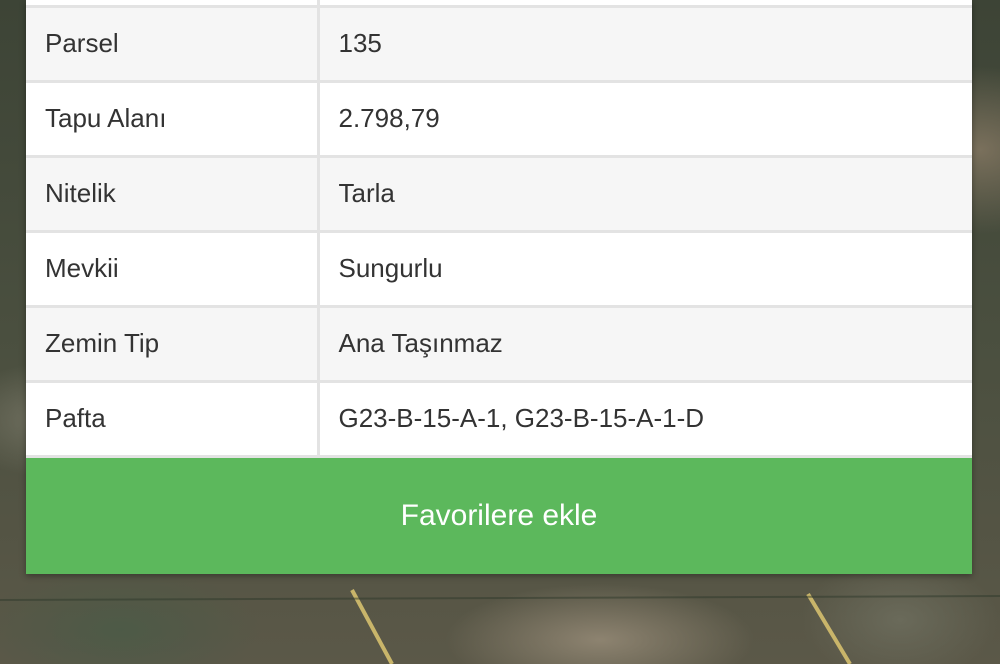 This screenshot has height=664, width=1000. I want to click on row-label: Pafta, so click(173, 419).